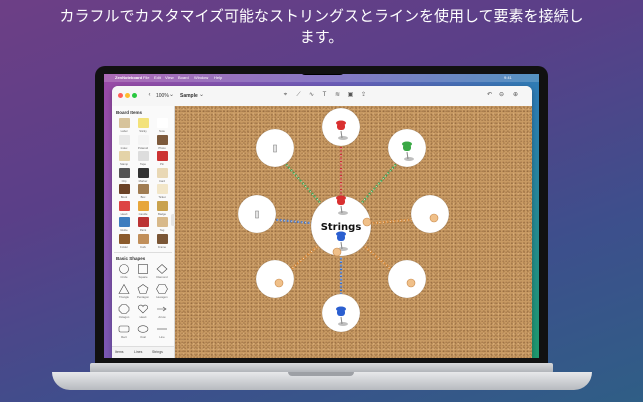 The width and height of the screenshot is (643, 402). Describe the element at coordinates (162, 96) in the screenshot. I see `zoom-level: 100%` at that location.